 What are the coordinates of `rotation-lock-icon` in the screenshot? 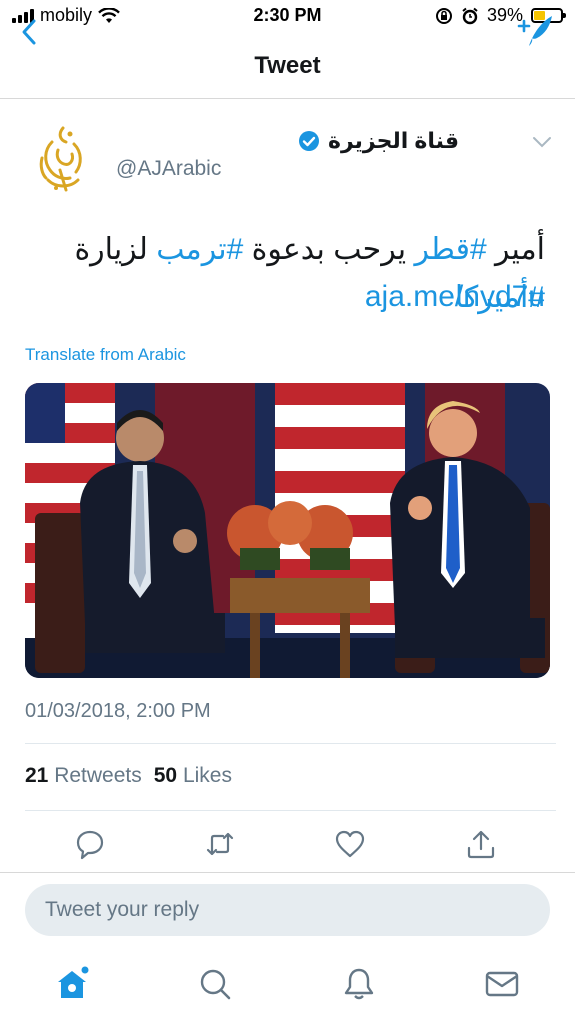 It's located at (443, 15).